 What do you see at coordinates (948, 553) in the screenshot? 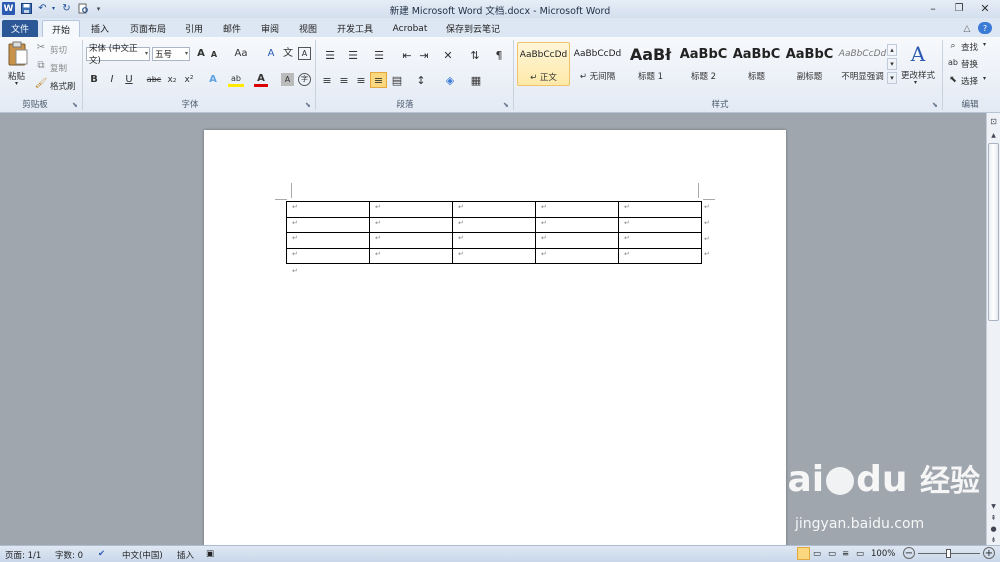
I see `zoom-slider-thumb` at bounding box center [948, 553].